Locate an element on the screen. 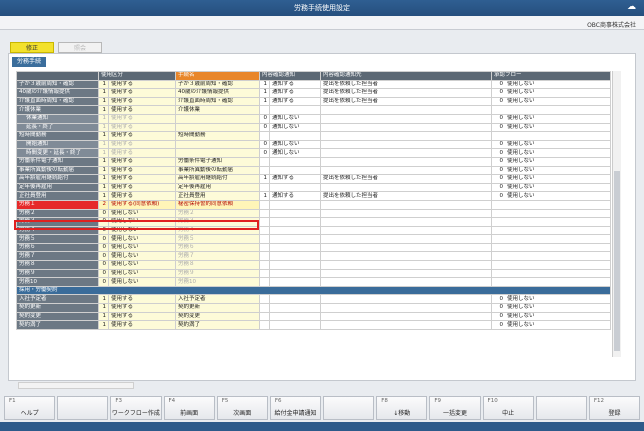 The width and height of the screenshot is (644, 431). procedure-name-cell: 子が３歳前周知・確認 is located at coordinates (218, 84).